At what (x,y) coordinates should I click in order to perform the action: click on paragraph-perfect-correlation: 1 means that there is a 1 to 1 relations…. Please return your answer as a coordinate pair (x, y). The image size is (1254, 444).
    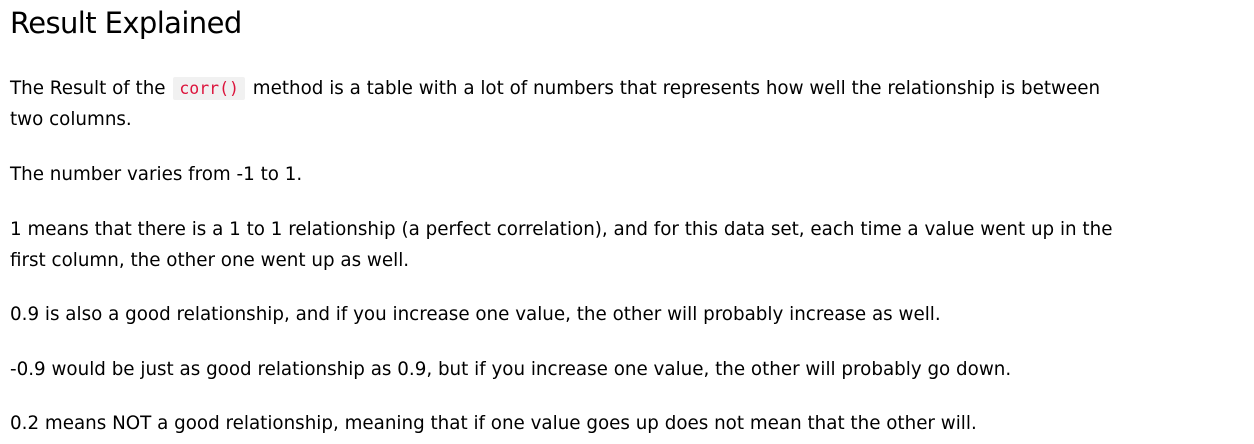
    Looking at the image, I should click on (561, 245).